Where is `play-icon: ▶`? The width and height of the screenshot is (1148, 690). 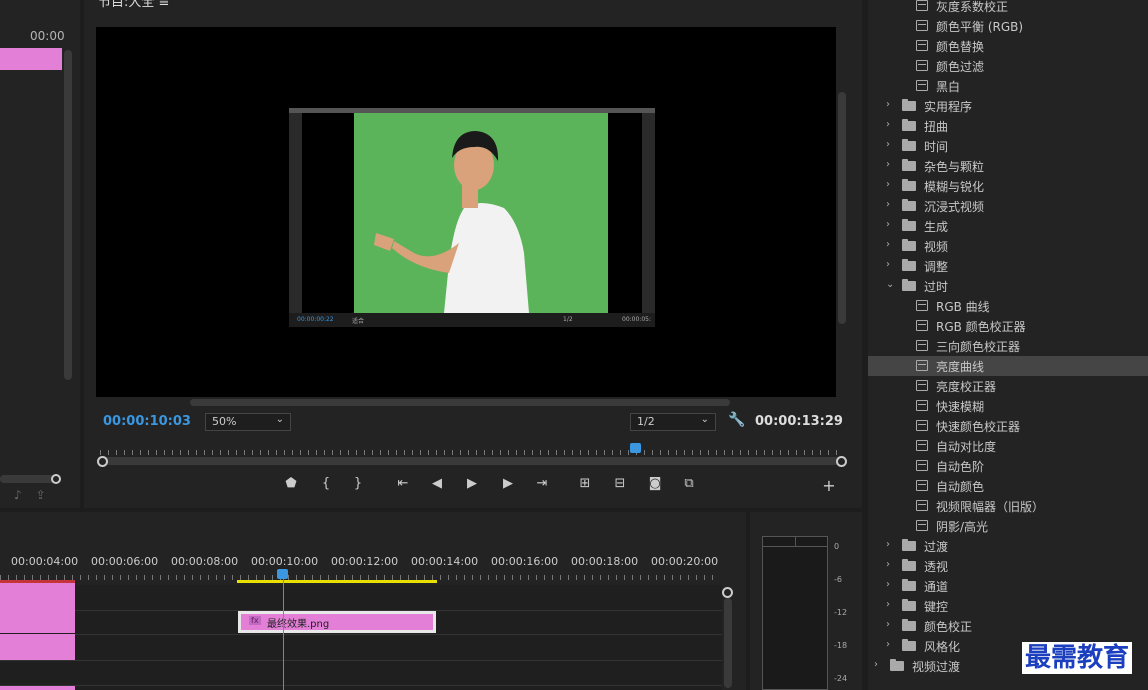
play-icon: ▶ is located at coordinates (472, 483).